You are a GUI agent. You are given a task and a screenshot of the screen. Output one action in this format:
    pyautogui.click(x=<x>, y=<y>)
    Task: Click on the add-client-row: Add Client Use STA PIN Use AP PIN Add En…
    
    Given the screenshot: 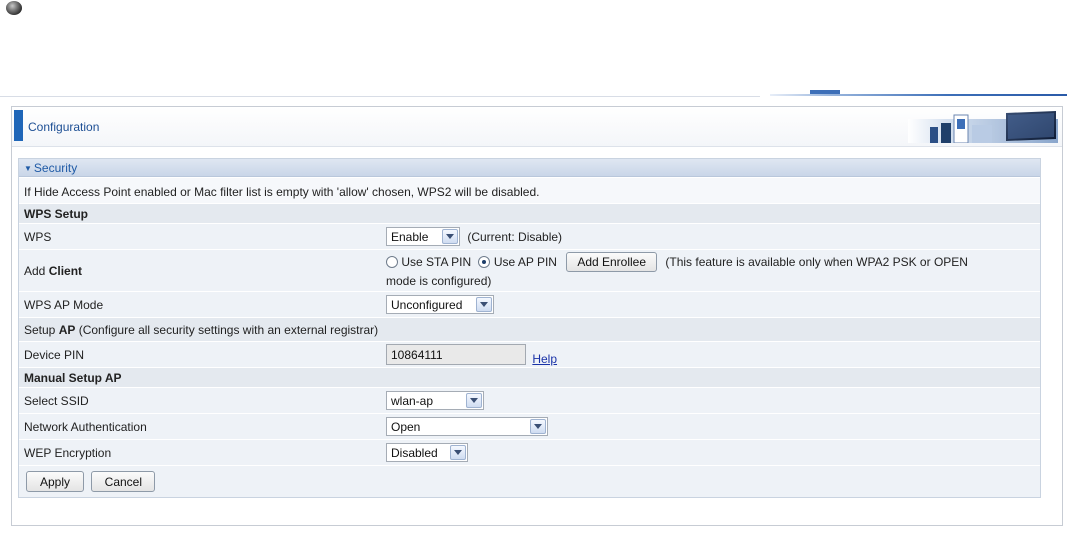 What is the action you would take?
    pyautogui.click(x=529, y=270)
    